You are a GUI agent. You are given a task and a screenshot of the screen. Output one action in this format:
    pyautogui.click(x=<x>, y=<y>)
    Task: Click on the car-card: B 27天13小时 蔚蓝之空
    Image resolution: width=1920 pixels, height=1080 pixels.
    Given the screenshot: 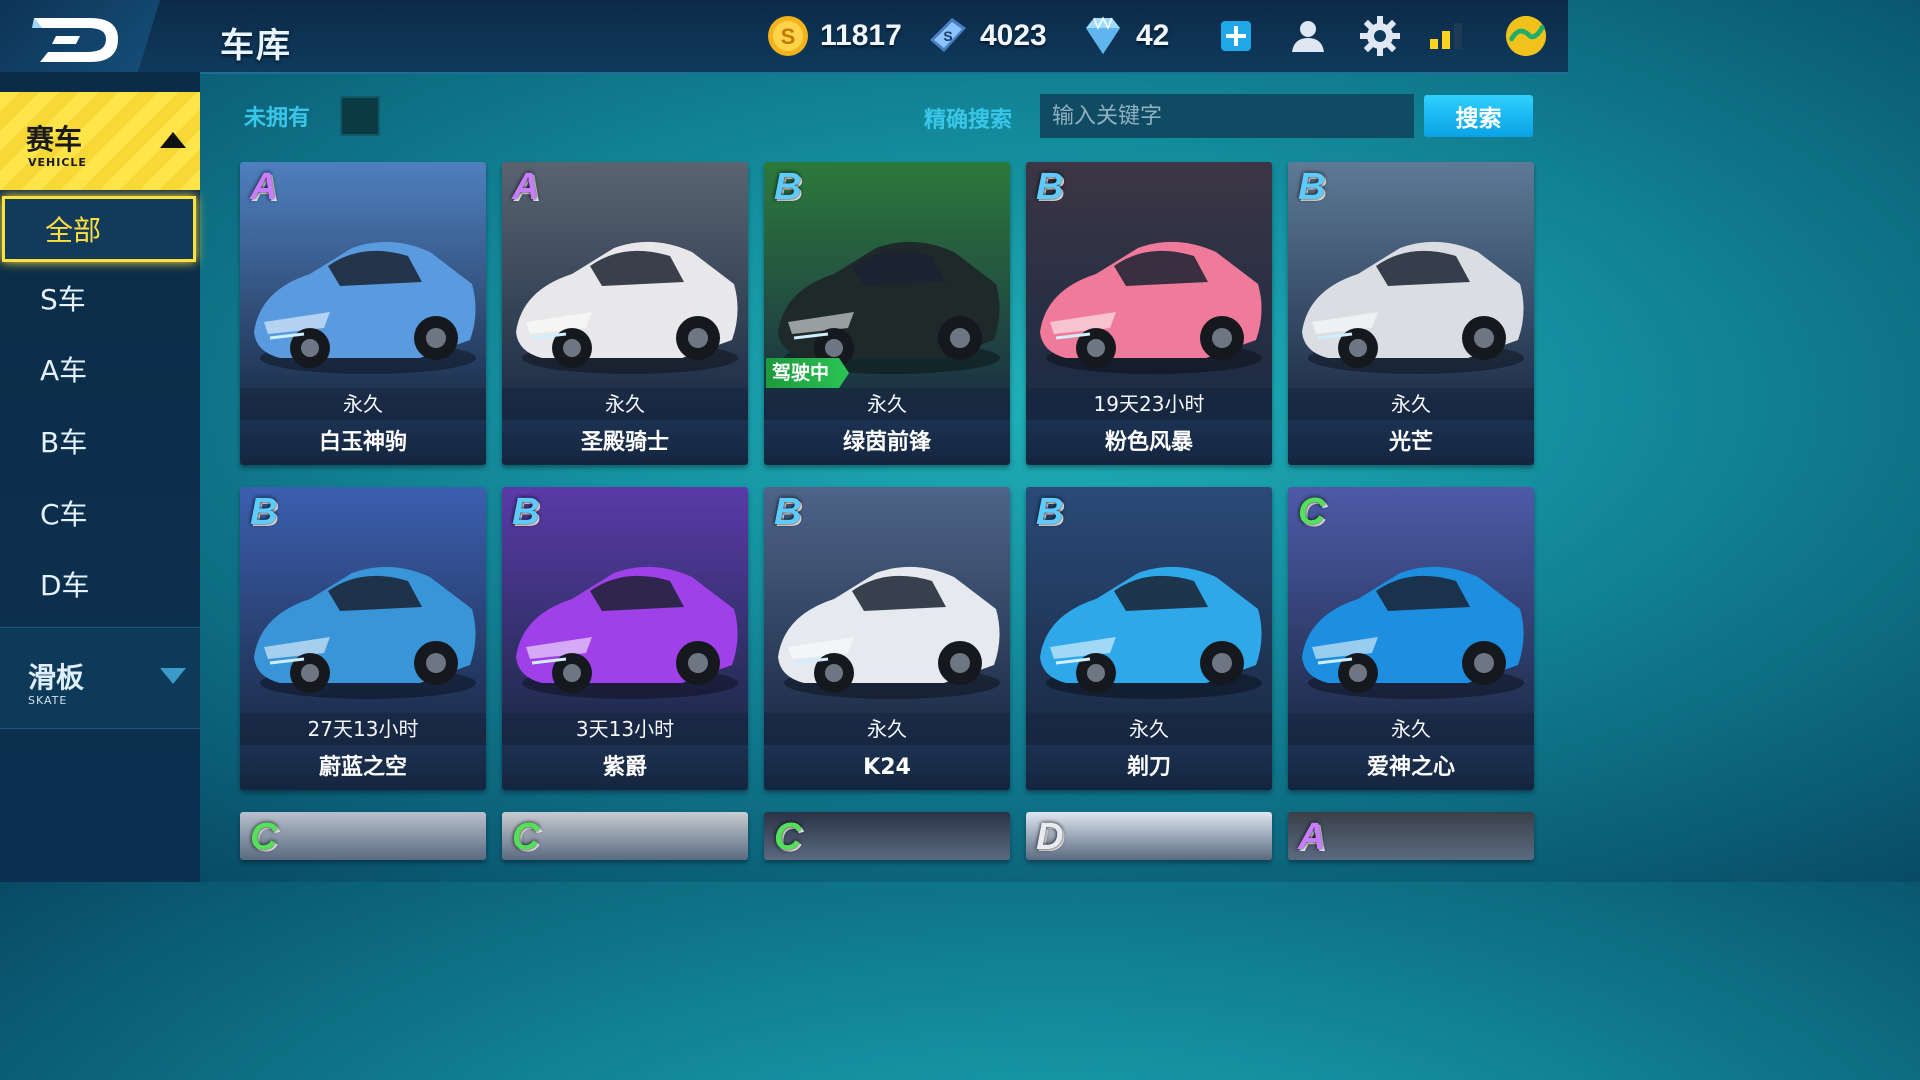 What is the action you would take?
    pyautogui.click(x=363, y=638)
    